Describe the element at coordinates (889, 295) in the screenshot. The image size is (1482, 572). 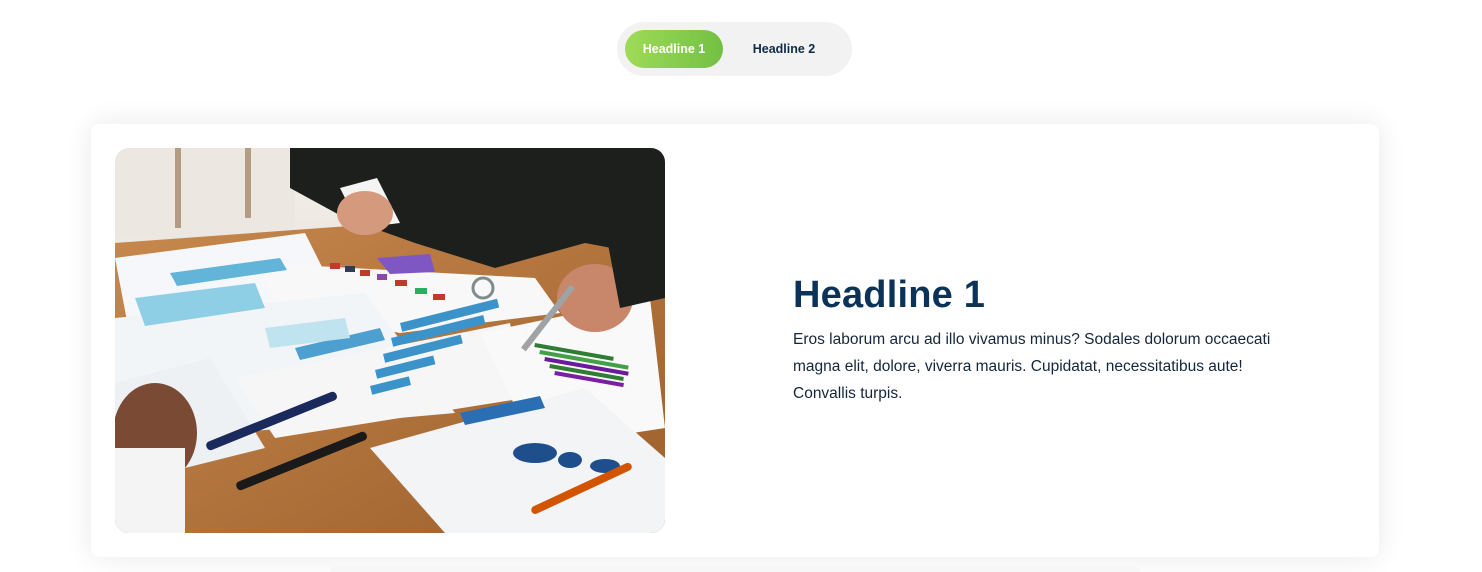
I see `card-headline: Headline 1` at that location.